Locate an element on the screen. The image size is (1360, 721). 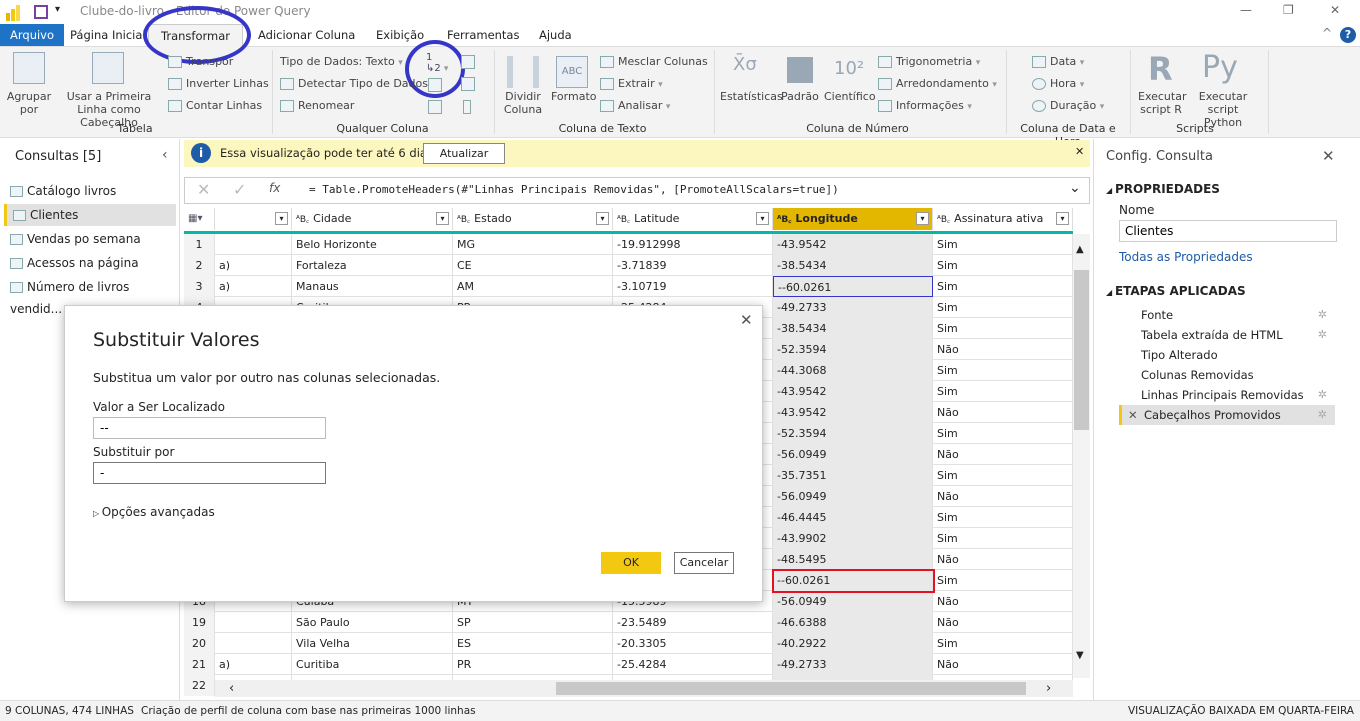
cancel-formula-icon: ✕ is located at coordinates (203, 189).